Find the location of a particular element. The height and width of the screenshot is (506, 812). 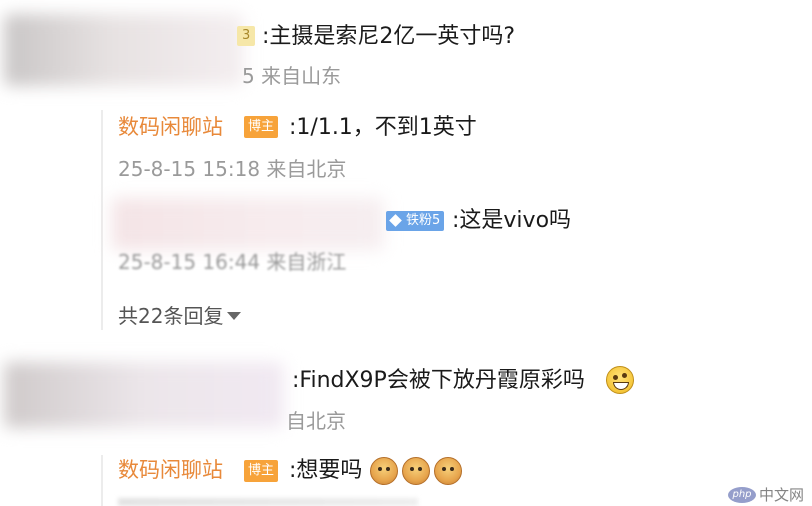

comment2-meta: 自北京 is located at coordinates (316, 421).